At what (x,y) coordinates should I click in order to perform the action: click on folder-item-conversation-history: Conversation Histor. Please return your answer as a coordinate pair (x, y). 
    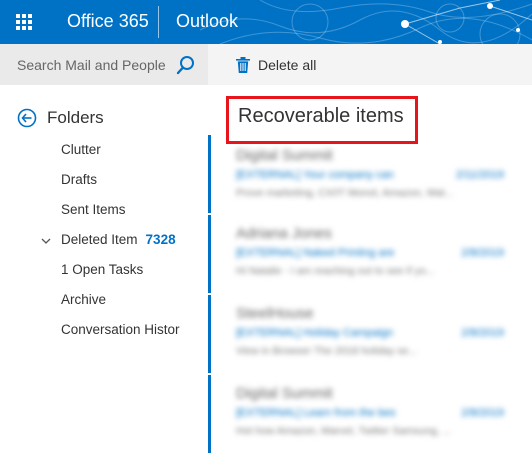
    Looking at the image, I should click on (120, 332).